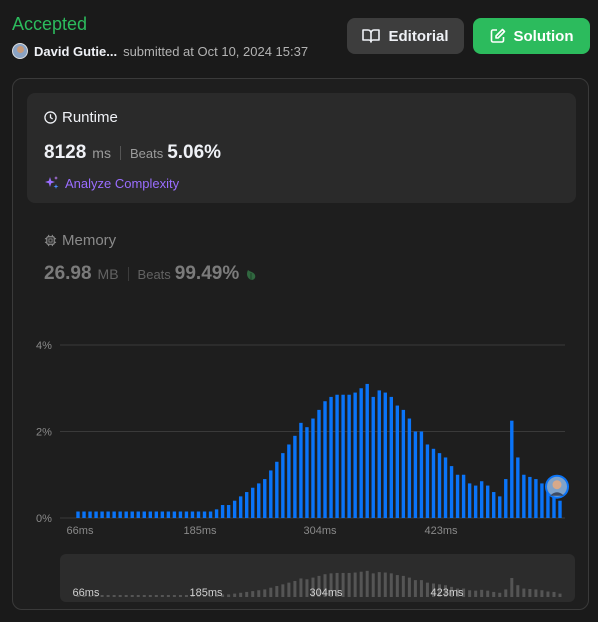 The width and height of the screenshot is (598, 622). Describe the element at coordinates (206, 593) in the screenshot. I see `overview-tick-label: 185ms` at that location.